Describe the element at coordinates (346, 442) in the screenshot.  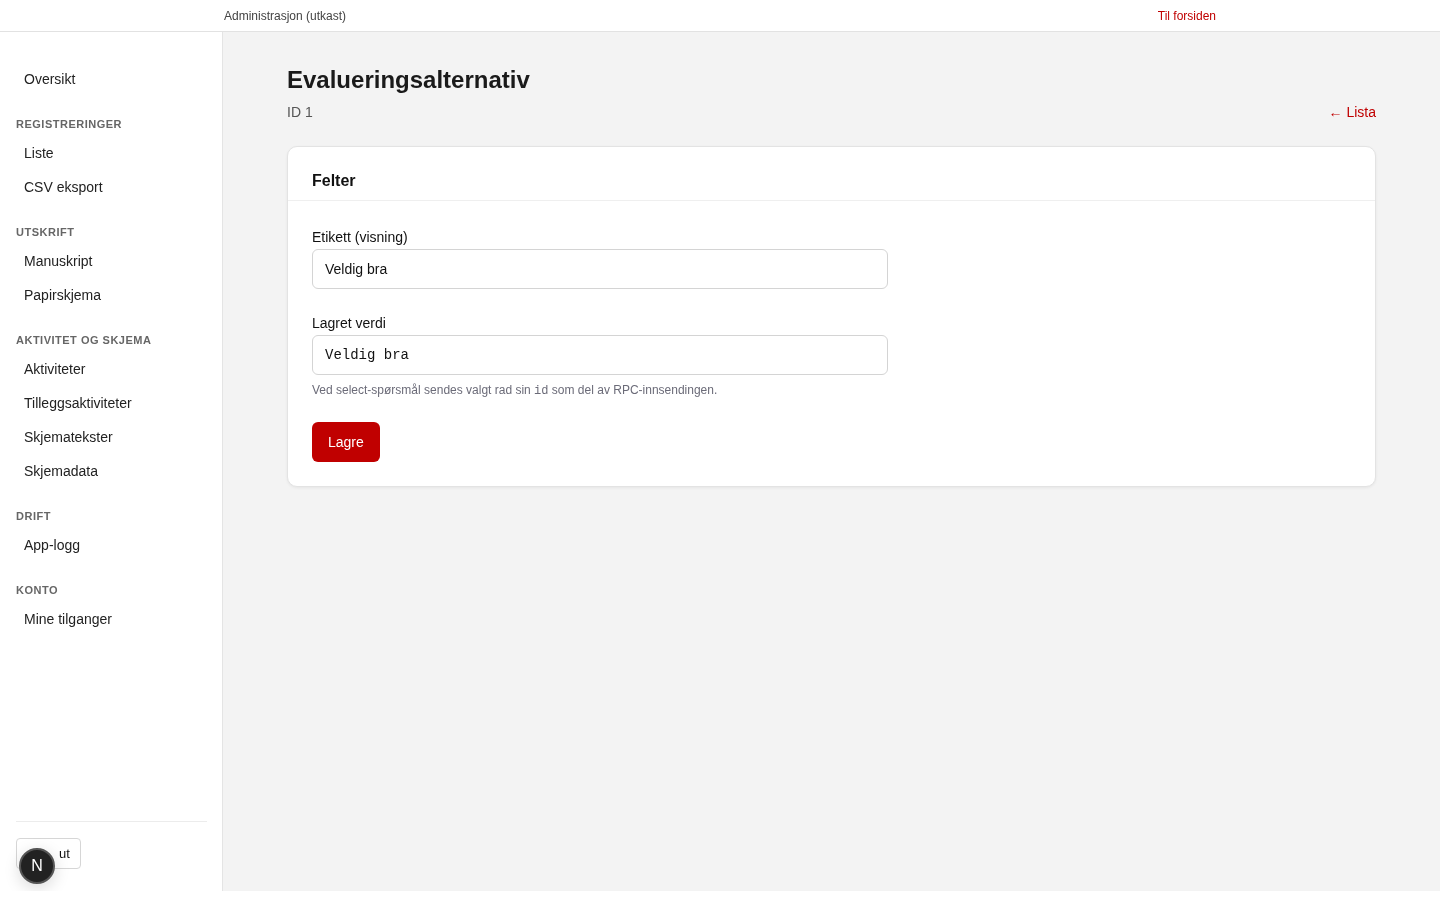
I see `save-button: Lagre` at that location.